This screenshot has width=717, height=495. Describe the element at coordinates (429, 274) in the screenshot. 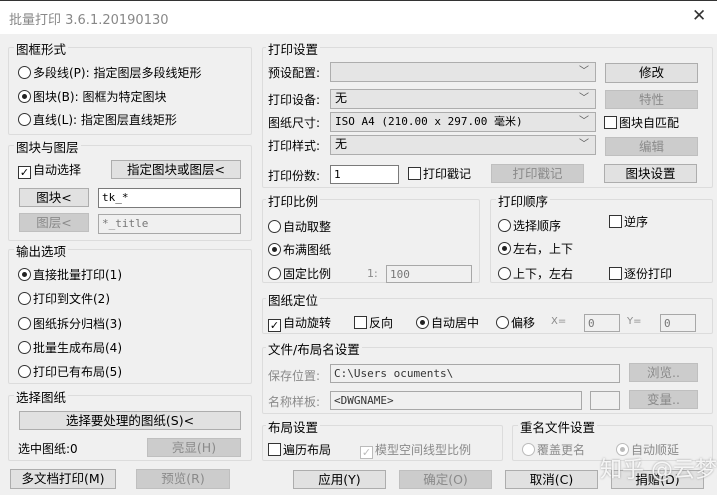

I see `ratio-input: 100` at that location.